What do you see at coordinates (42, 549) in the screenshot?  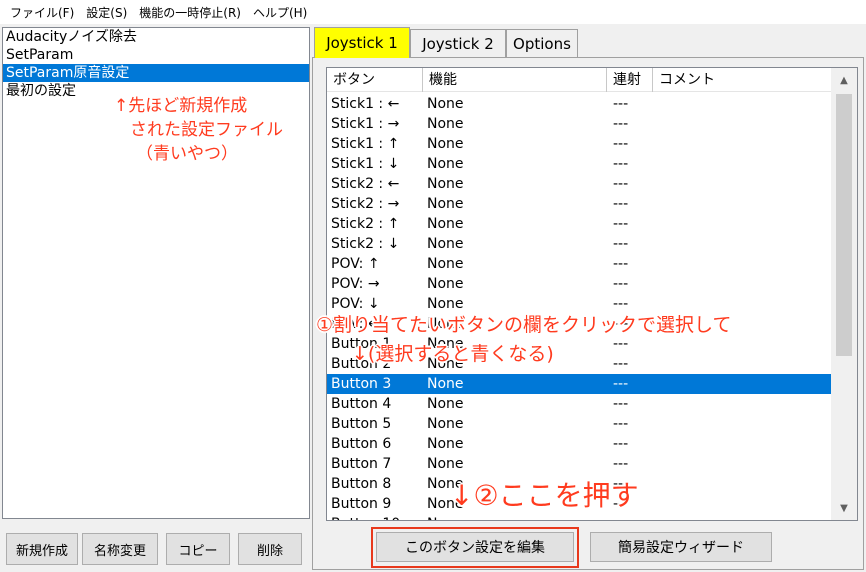 I see `new-profile-button: 新規作成` at bounding box center [42, 549].